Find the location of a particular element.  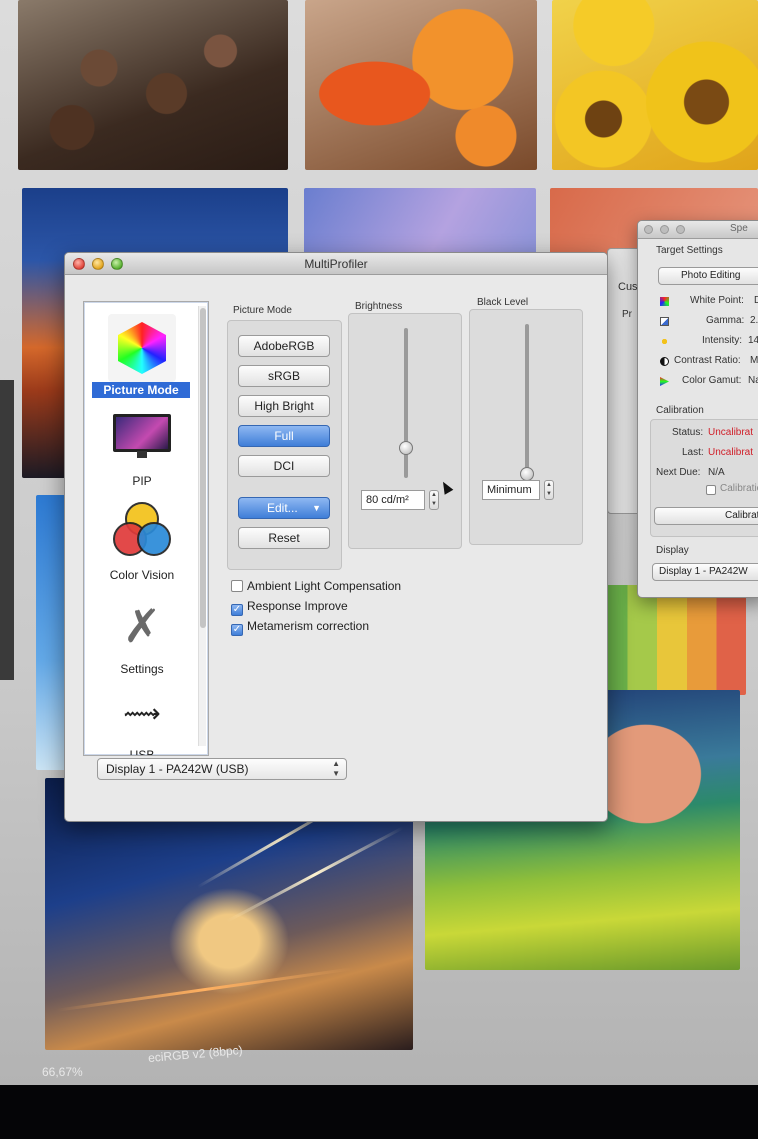

reset-button: Reset is located at coordinates (284, 538).